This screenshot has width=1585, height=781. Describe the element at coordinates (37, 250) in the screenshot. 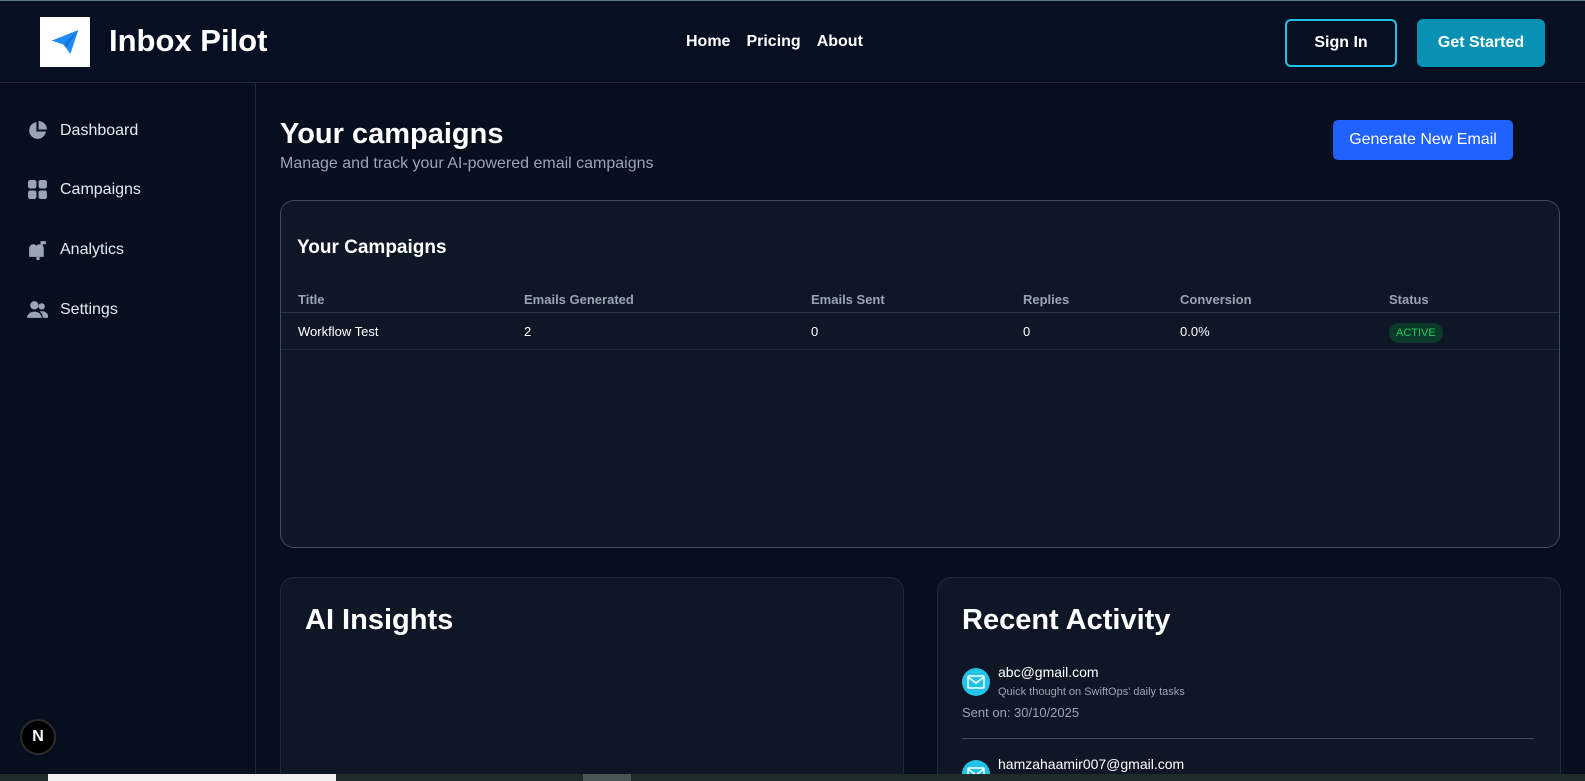

I see `mailbox-icon` at that location.